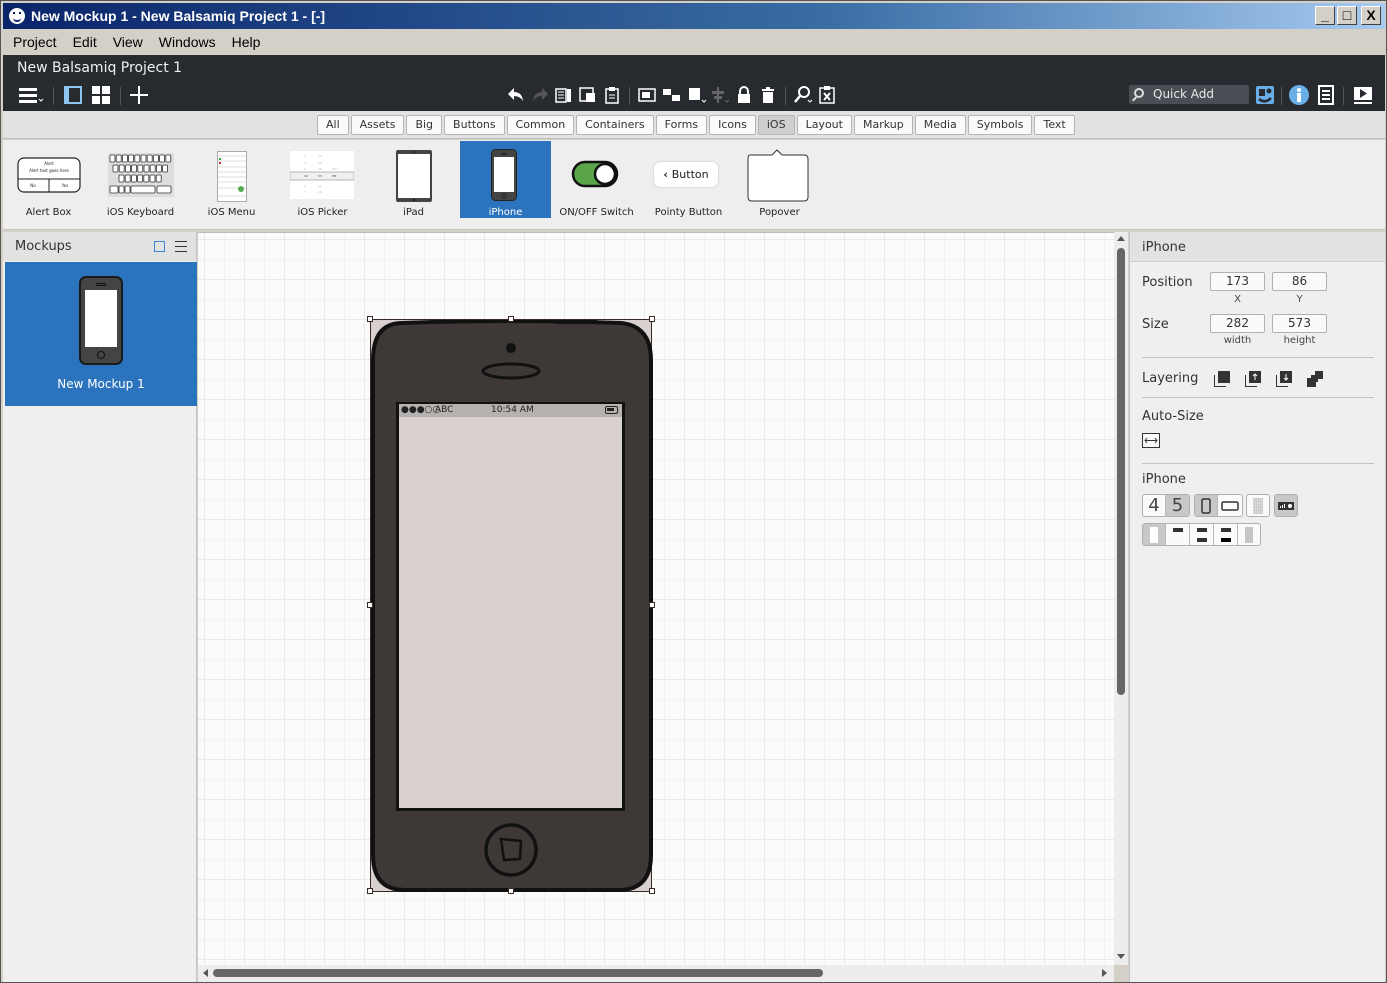 Image resolution: width=1387 pixels, height=983 pixels. What do you see at coordinates (370, 605) in the screenshot?
I see `resize-handle-left` at bounding box center [370, 605].